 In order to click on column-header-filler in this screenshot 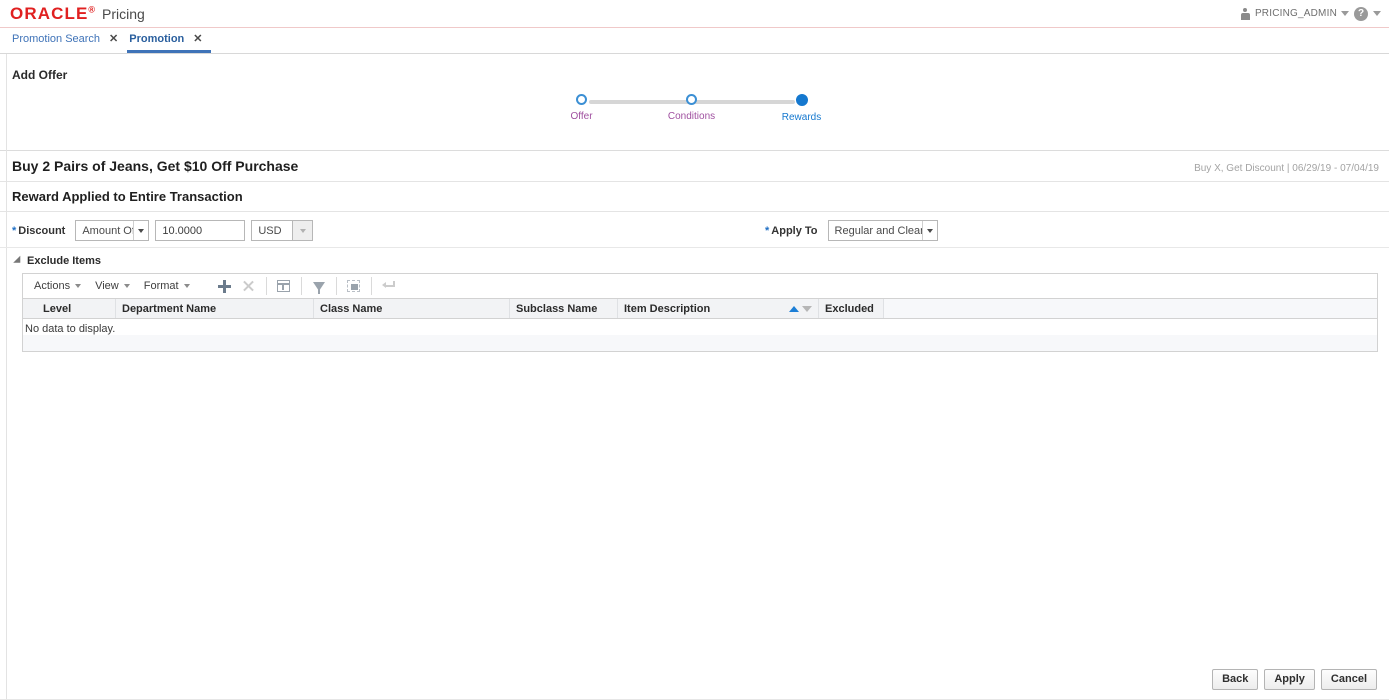, I will do `click(1130, 308)`.